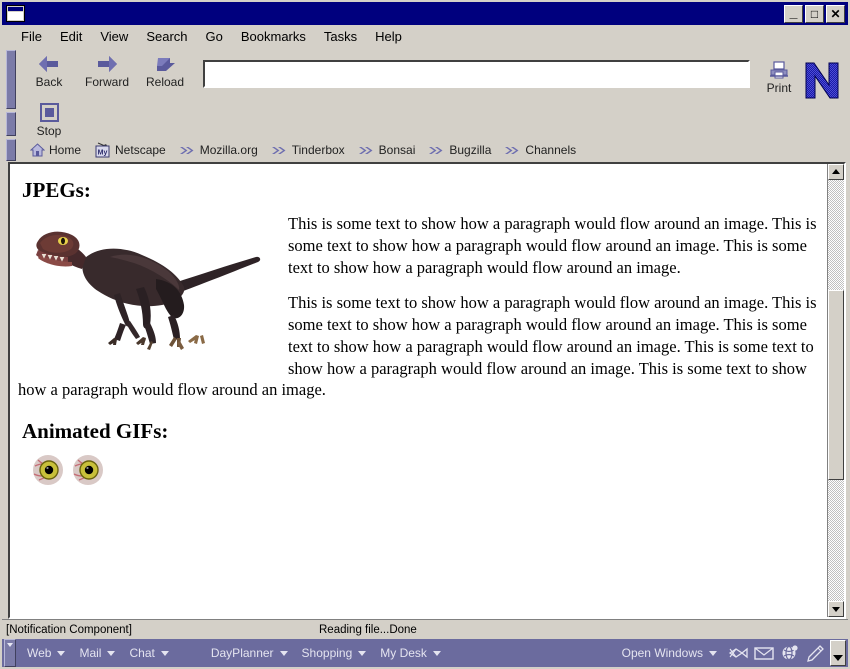 The width and height of the screenshot is (850, 669). Describe the element at coordinates (779, 88) in the screenshot. I see `print-button-label: Print` at that location.